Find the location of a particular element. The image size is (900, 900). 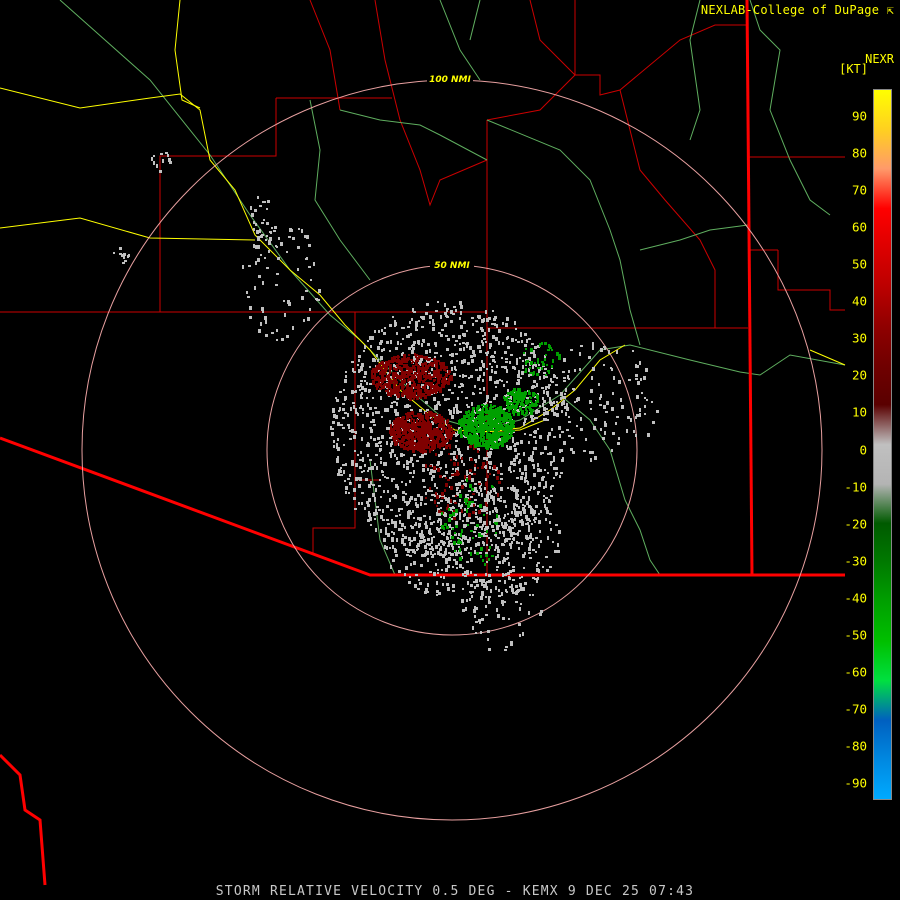

ring-label-100: 100 NMI is located at coordinates (450, 80).